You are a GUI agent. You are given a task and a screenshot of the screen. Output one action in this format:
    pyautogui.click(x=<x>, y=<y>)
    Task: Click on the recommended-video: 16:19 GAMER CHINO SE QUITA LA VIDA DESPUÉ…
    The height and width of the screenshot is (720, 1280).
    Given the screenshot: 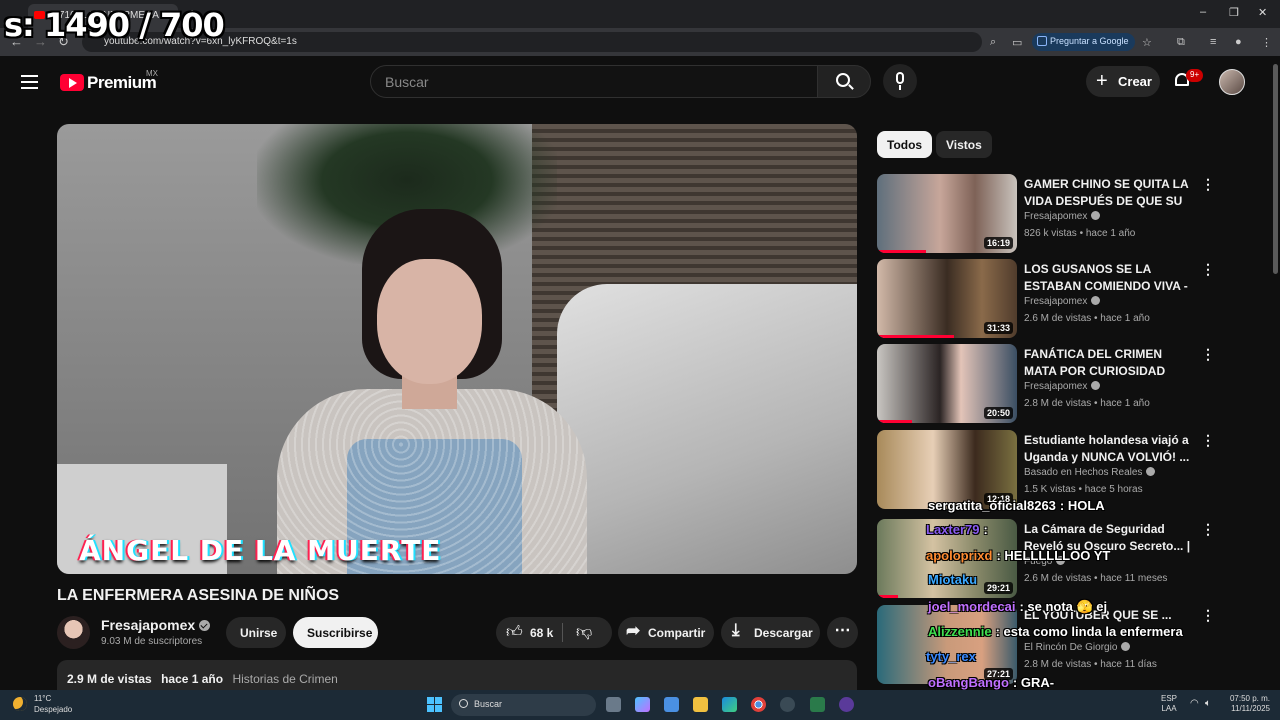 What is the action you would take?
    pyautogui.click(x=1047, y=214)
    